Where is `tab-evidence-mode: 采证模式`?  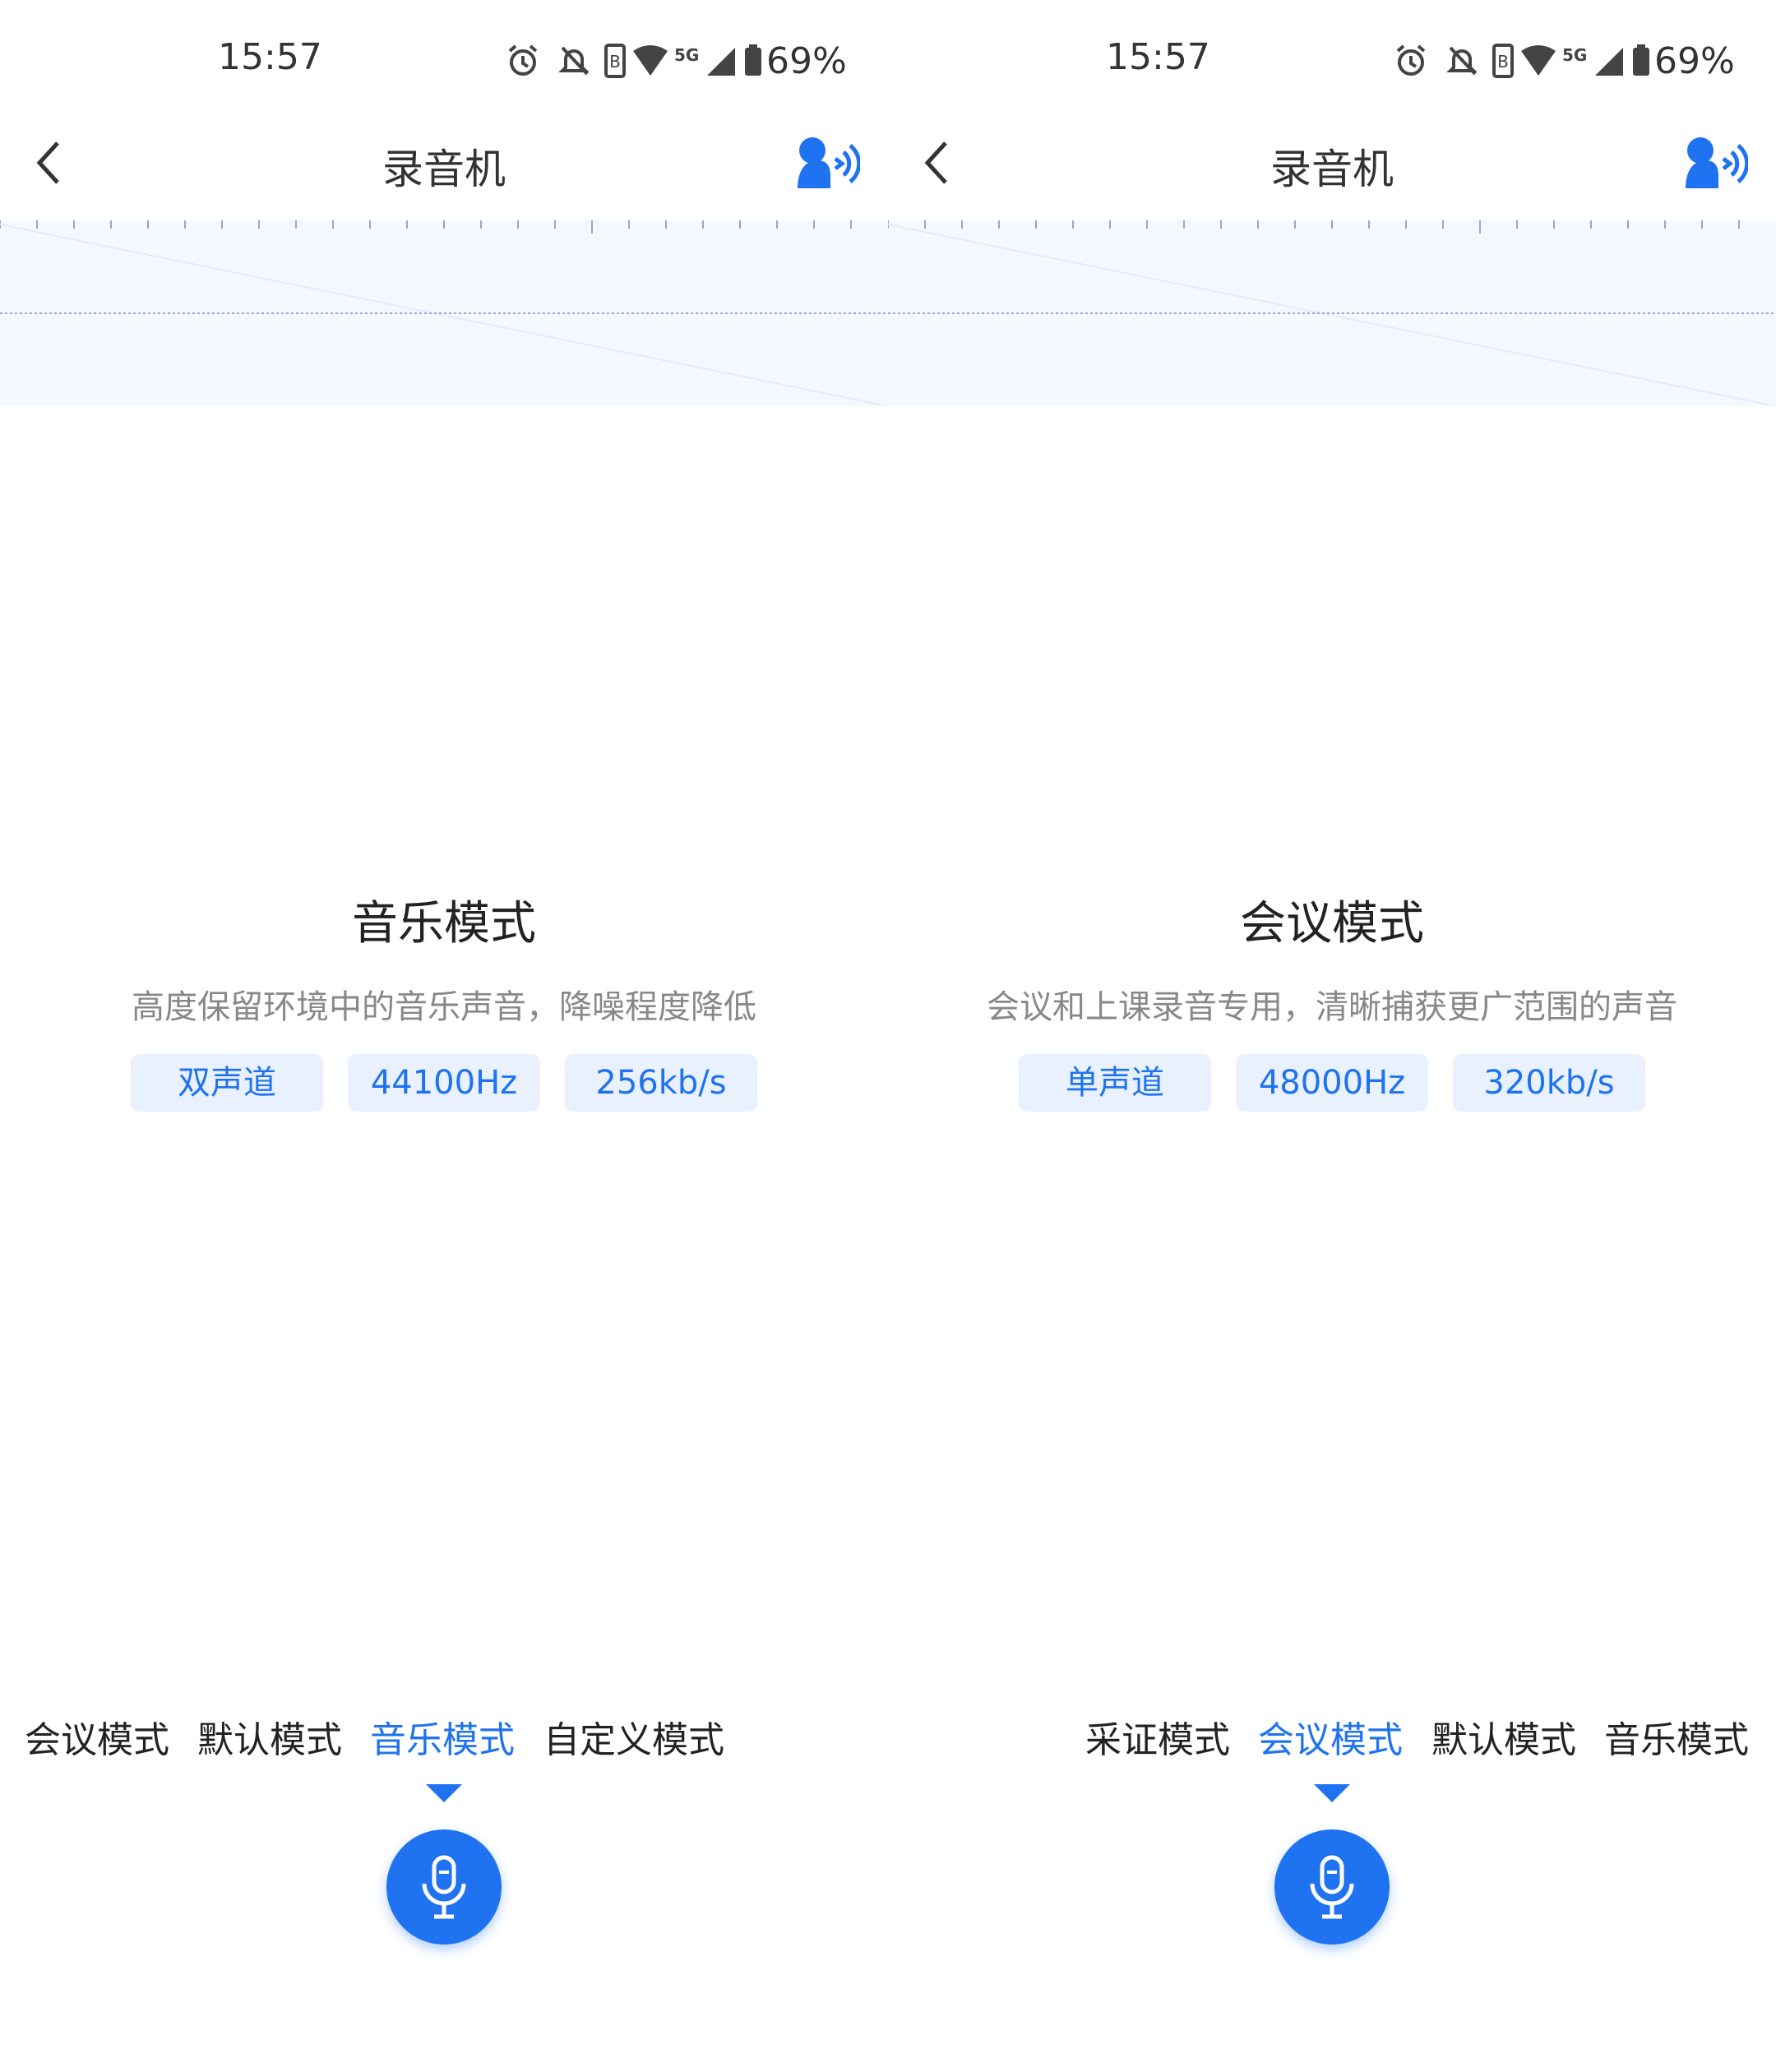
tab-evidence-mode: 采证模式 is located at coordinates (1157, 1736).